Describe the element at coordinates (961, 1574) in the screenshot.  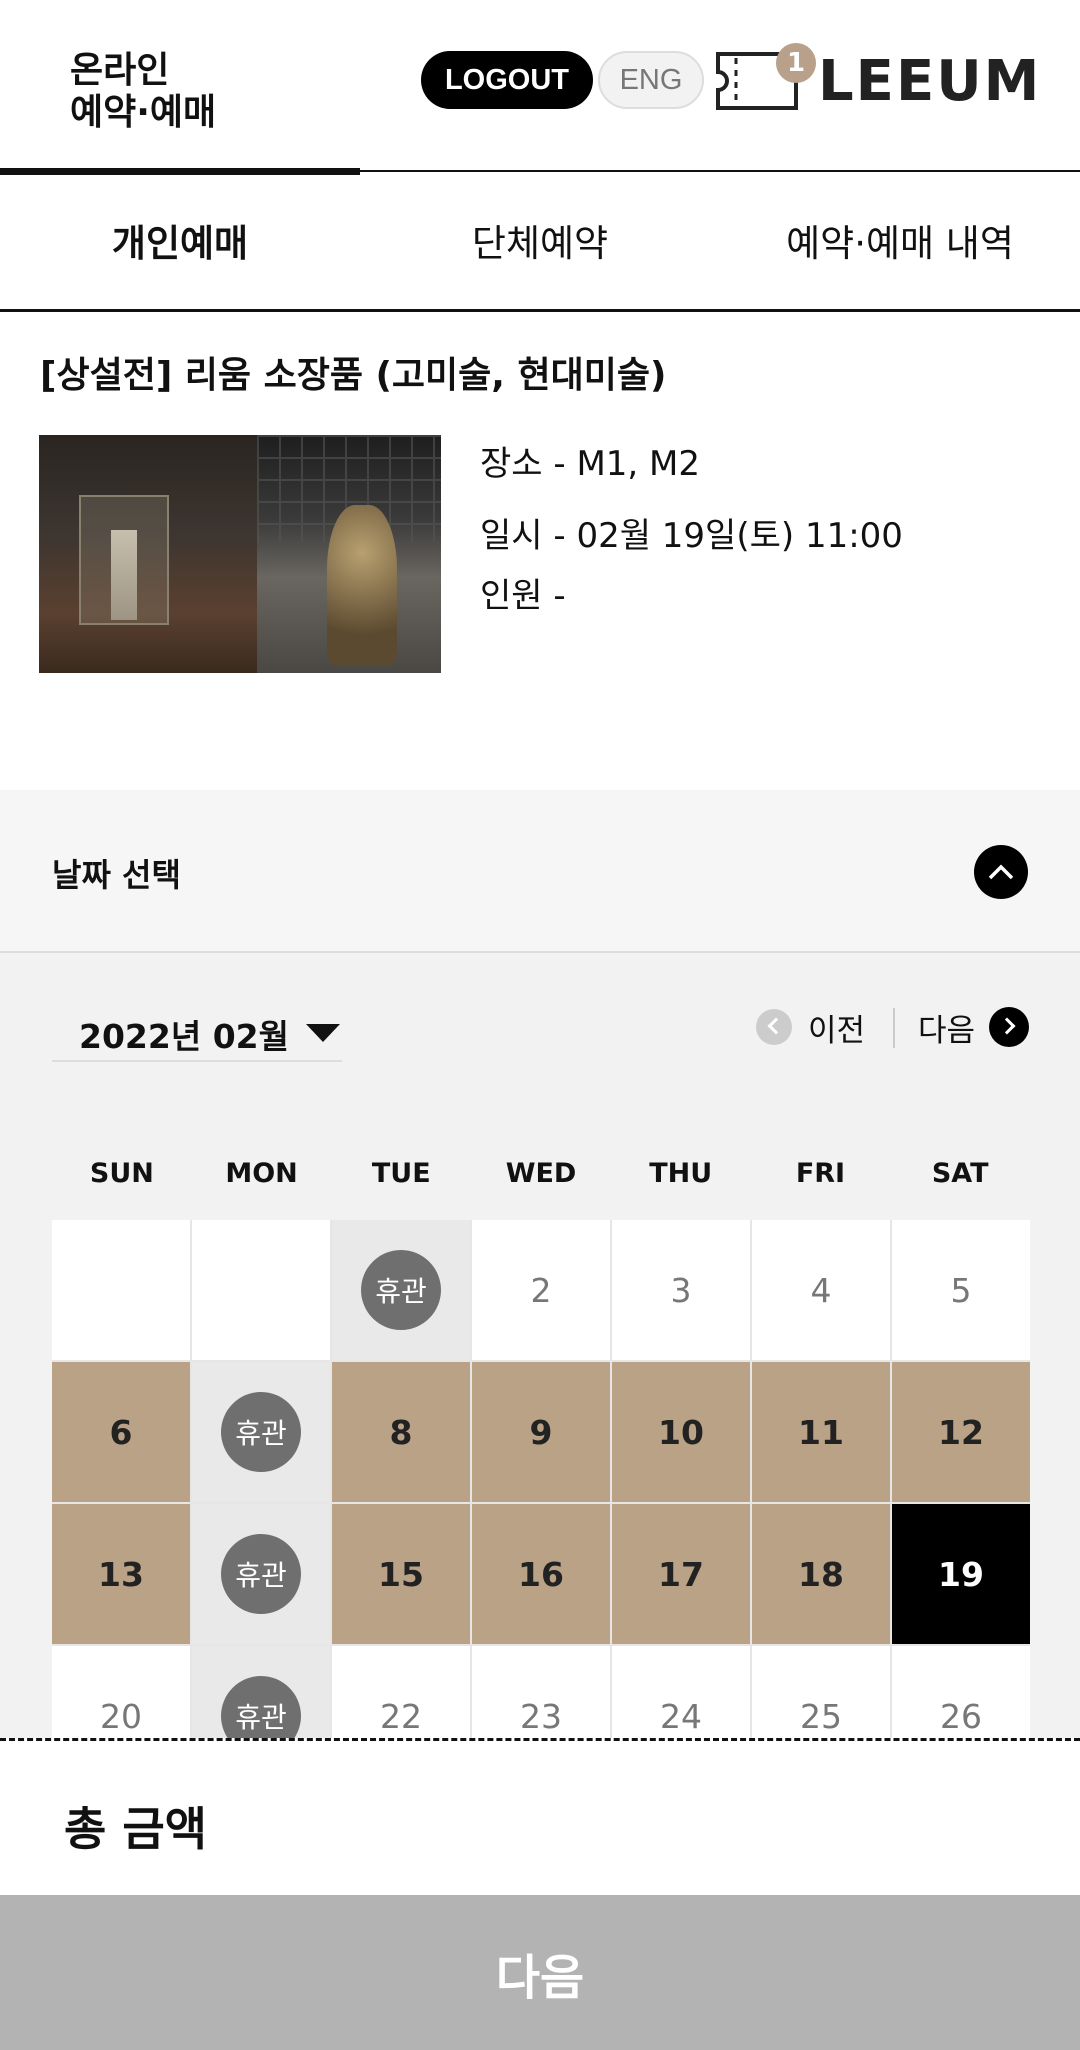
I see `calendar-day-selected: 19` at that location.